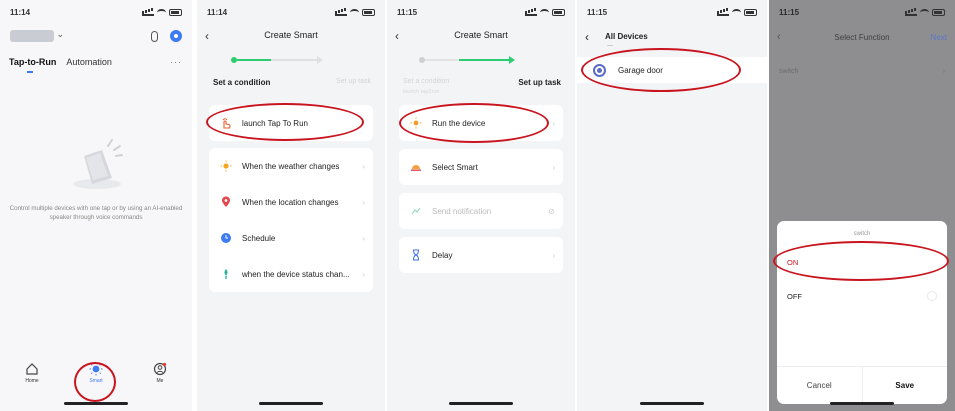 This screenshot has width=955, height=411. What do you see at coordinates (862, 296) in the screenshot?
I see `option-off: OFF` at bounding box center [862, 296].